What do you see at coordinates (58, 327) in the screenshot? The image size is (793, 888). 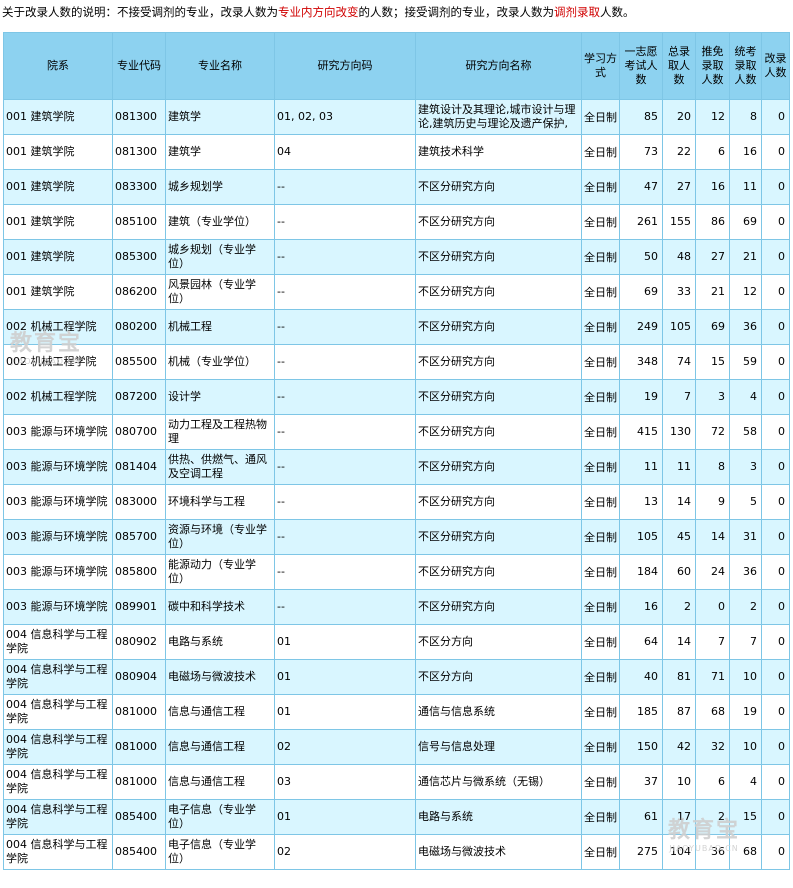 I see `cell-department: 002 机械工程学院` at bounding box center [58, 327].